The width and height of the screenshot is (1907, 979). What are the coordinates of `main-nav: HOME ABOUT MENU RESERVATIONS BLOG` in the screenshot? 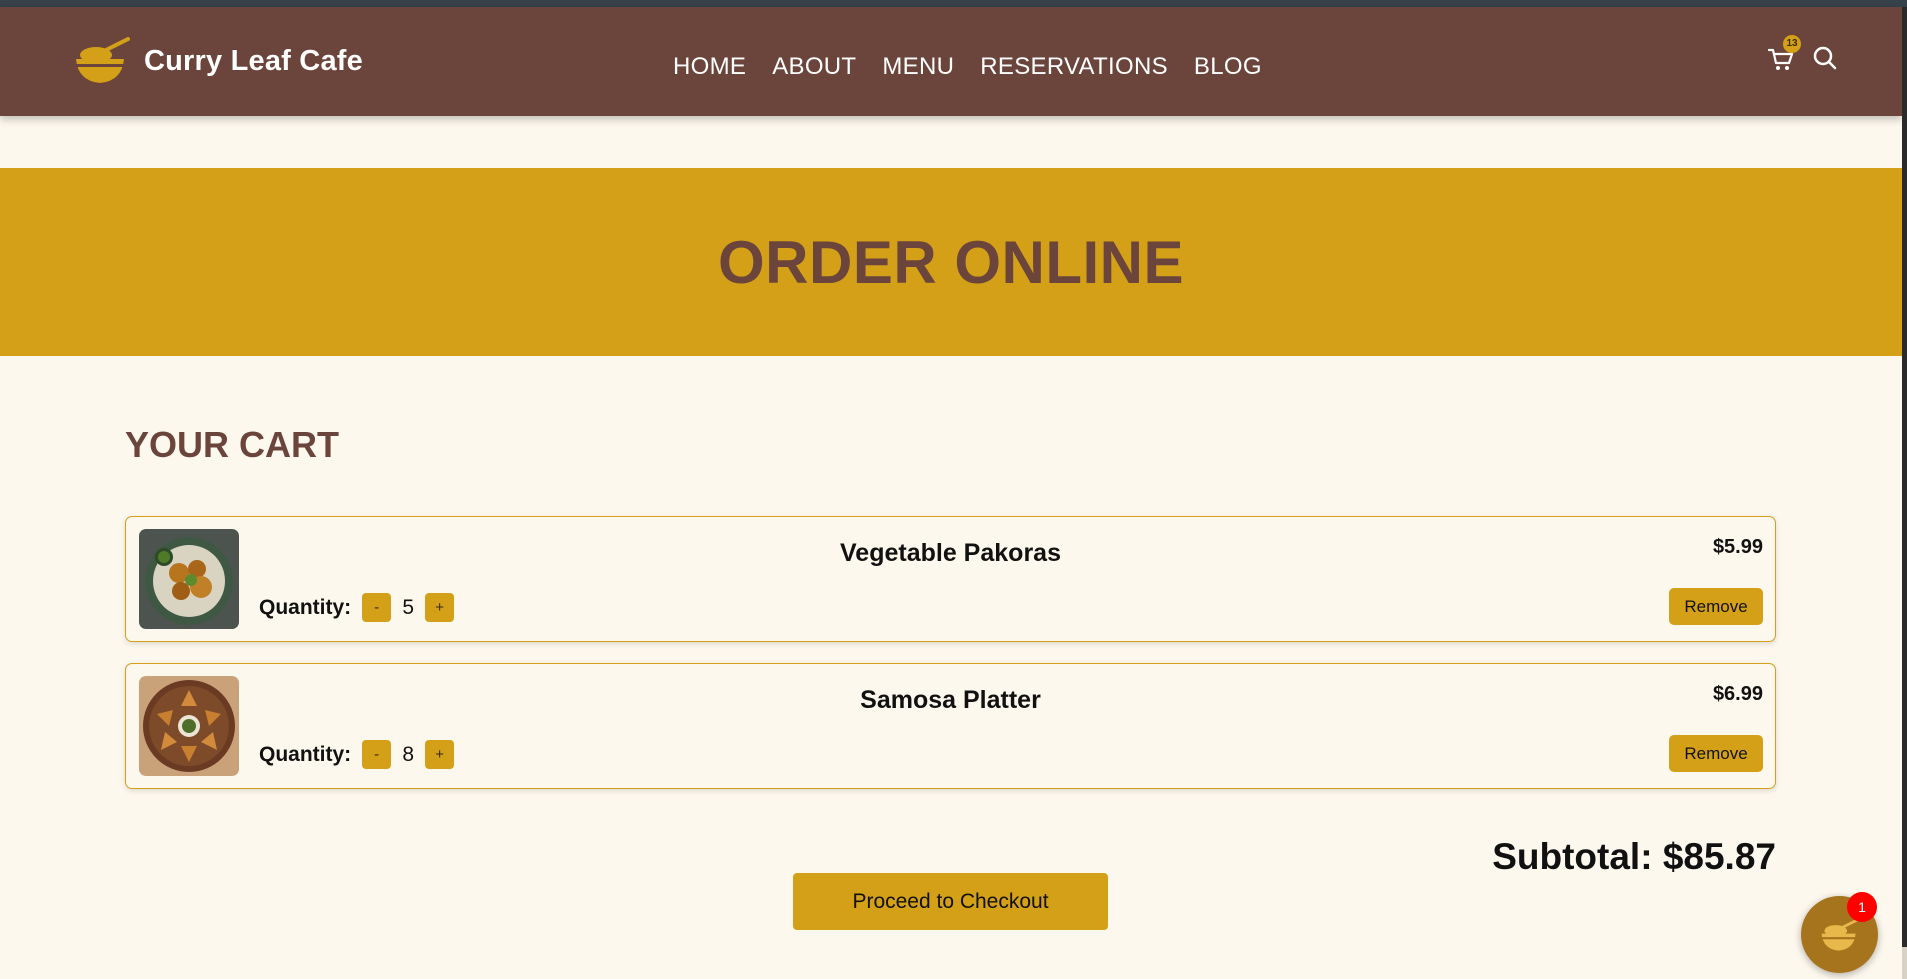 It's located at (967, 67).